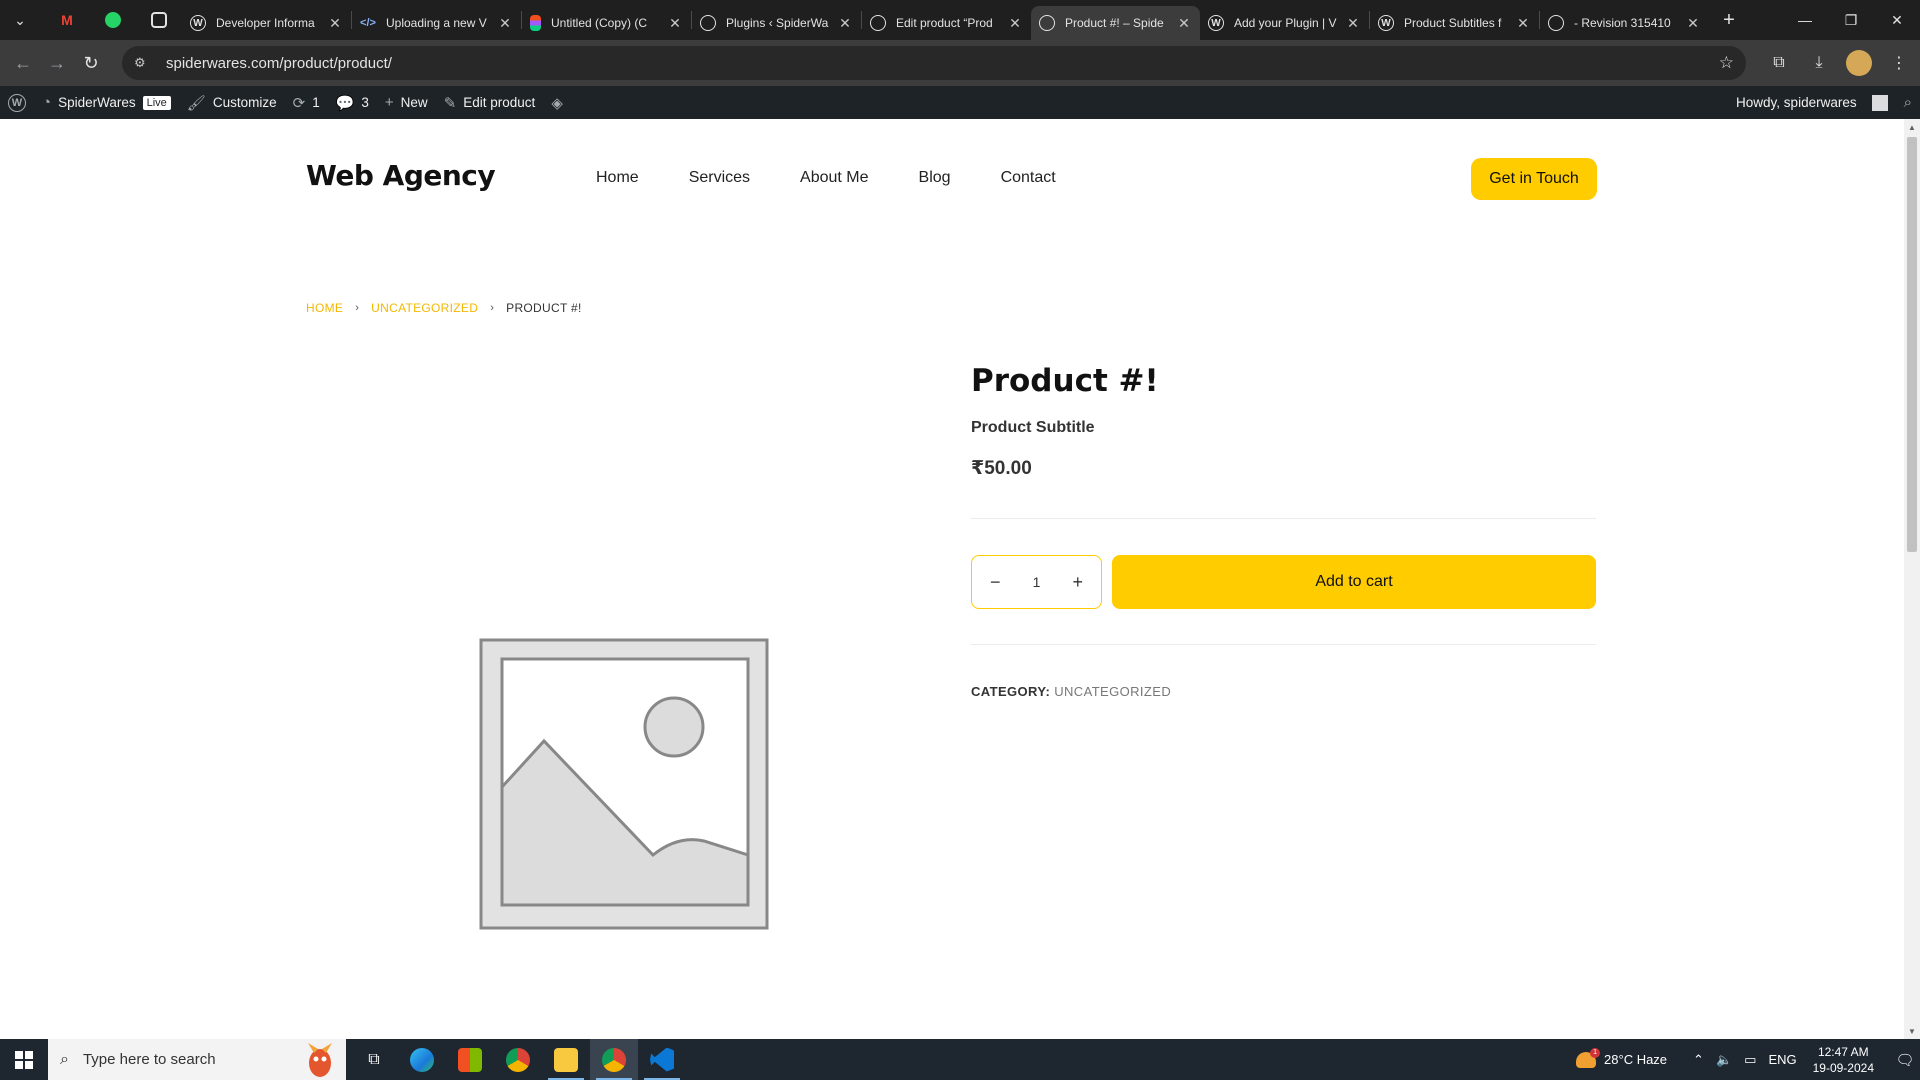  What do you see at coordinates (57, 63) in the screenshot?
I see `forward-button: →` at bounding box center [57, 63].